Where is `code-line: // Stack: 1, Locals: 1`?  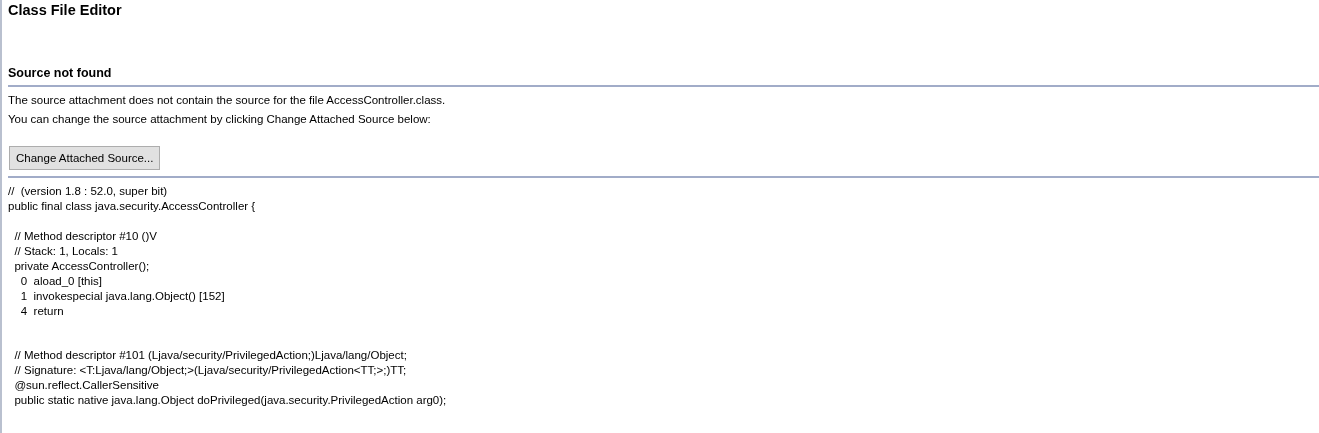 code-line: // Stack: 1, Locals: 1 is located at coordinates (66, 251).